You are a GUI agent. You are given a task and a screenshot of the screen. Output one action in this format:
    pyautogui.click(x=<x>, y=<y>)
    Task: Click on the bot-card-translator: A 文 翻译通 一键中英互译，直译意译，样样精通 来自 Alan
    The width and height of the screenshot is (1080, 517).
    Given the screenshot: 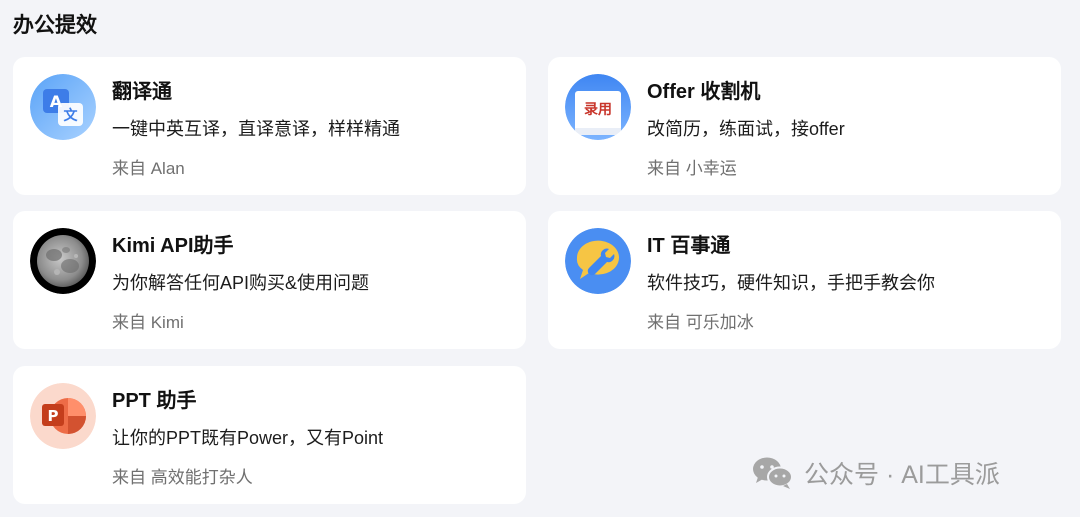 What is the action you would take?
    pyautogui.click(x=269, y=126)
    